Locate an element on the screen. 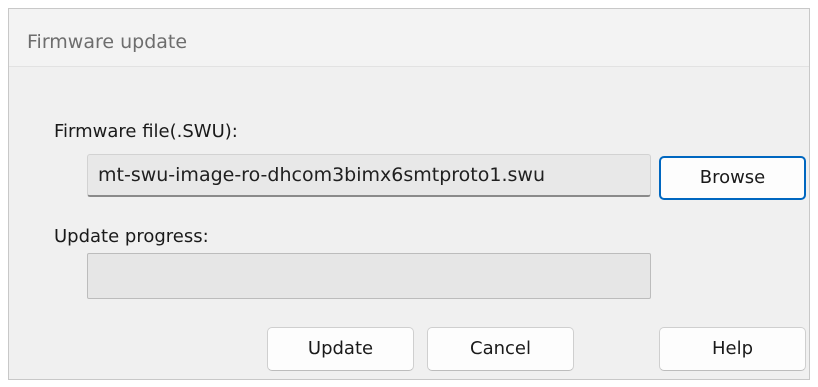  browse-button: Browse is located at coordinates (732, 178).